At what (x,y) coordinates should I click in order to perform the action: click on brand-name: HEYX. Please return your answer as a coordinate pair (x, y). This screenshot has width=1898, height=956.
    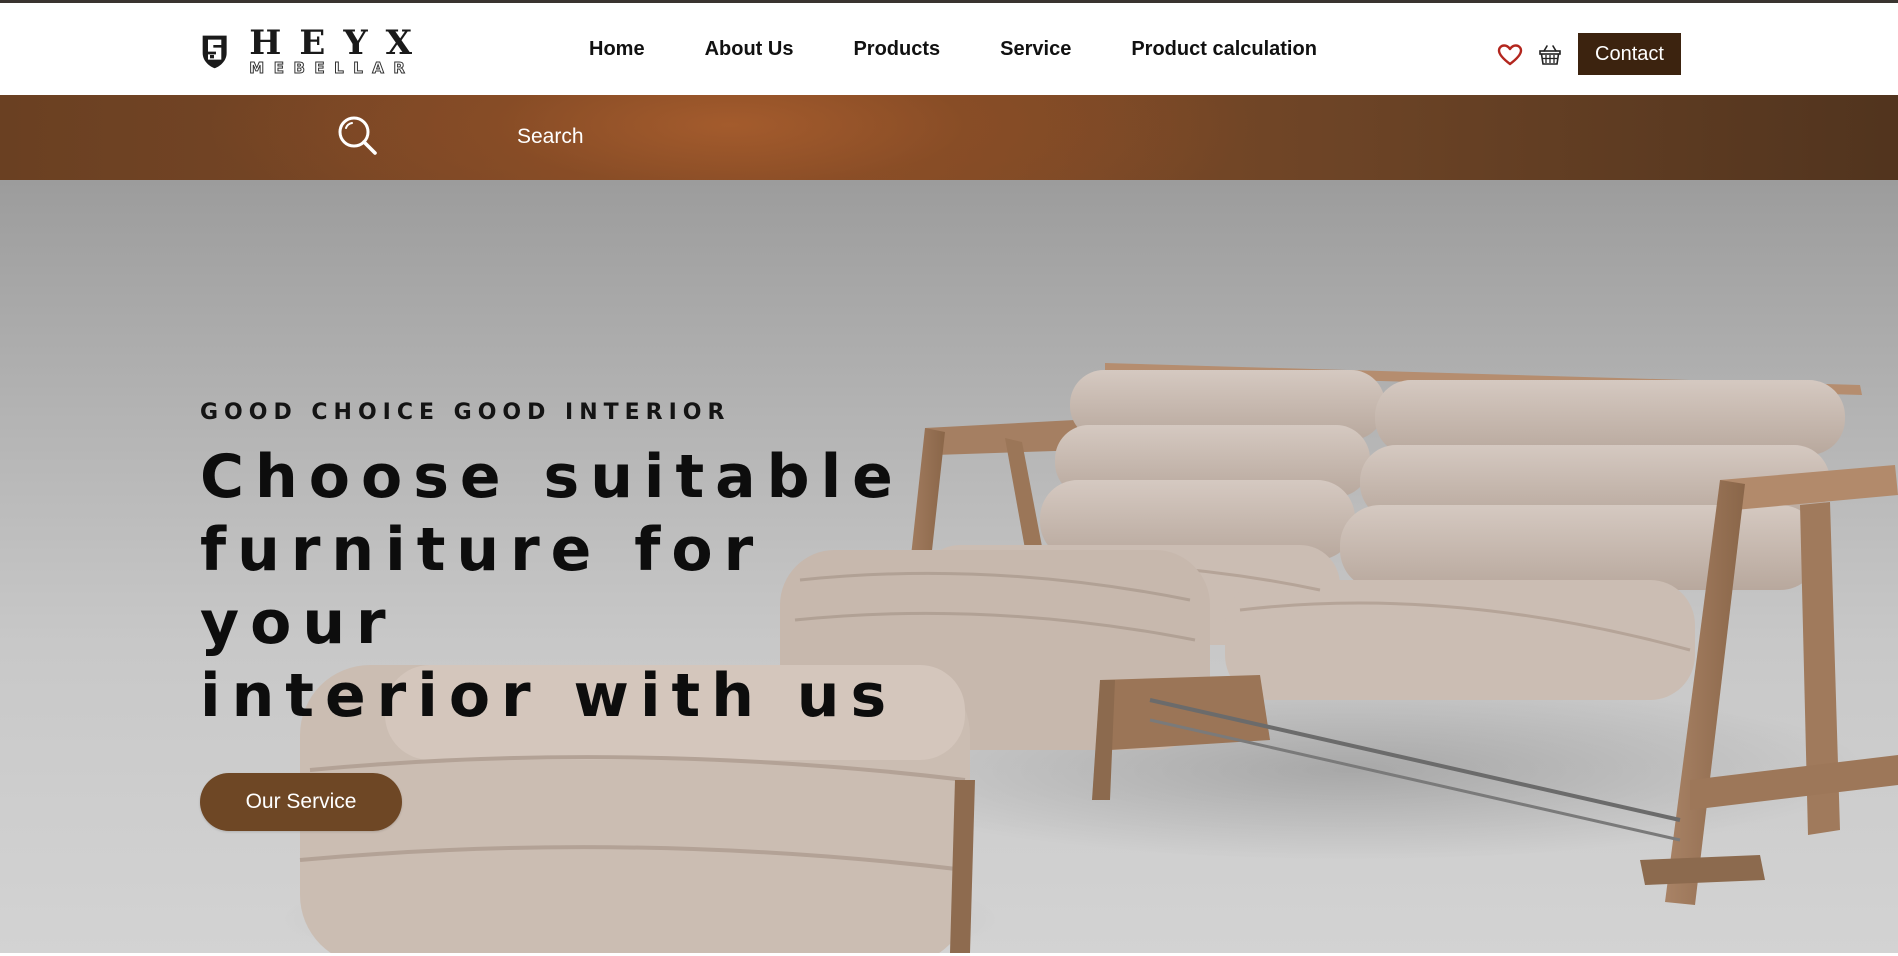
    Looking at the image, I should click on (339, 43).